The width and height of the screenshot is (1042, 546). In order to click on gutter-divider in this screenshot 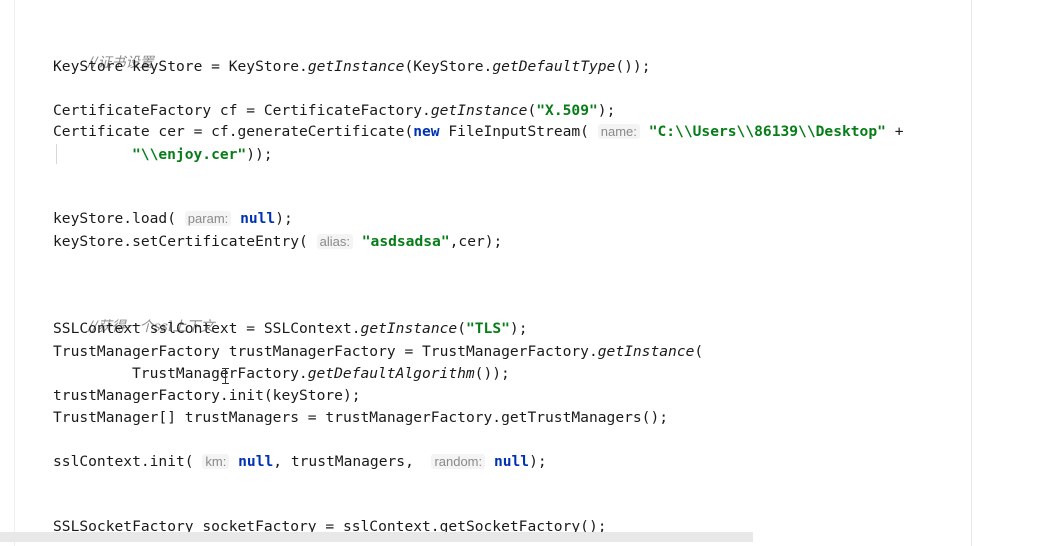, I will do `click(14, 273)`.